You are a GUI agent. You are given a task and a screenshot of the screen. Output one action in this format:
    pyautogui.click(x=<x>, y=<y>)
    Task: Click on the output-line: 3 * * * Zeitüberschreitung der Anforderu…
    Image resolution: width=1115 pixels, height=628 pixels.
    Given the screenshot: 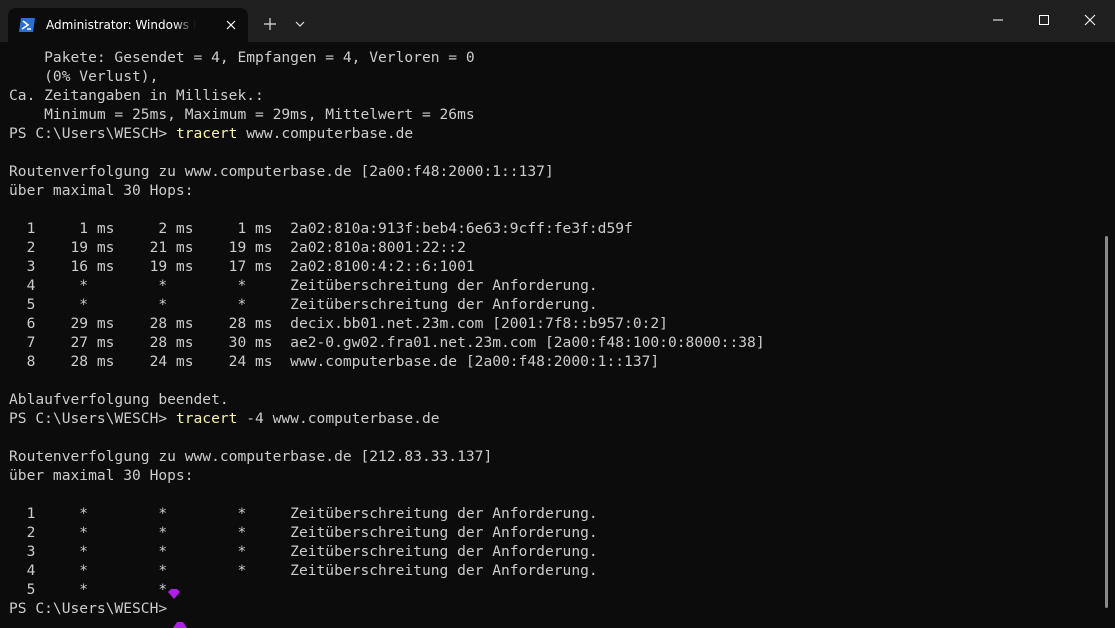 What is the action you would take?
    pyautogui.click(x=303, y=551)
    